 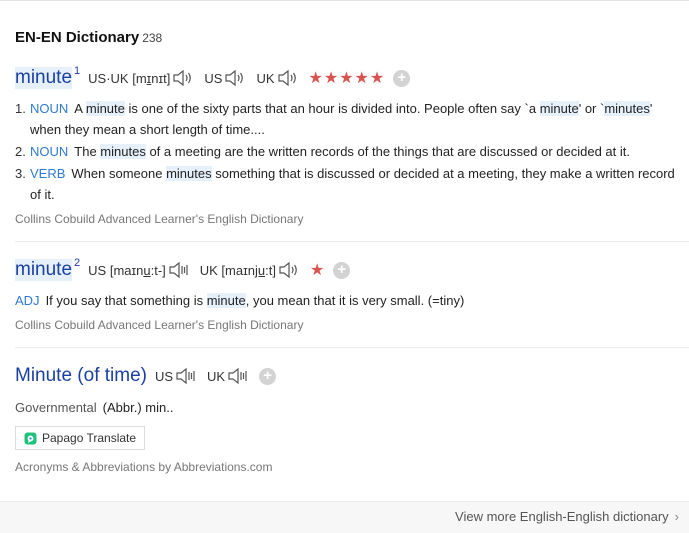 I want to click on section-title: EN-EN Dictionary 238, so click(x=88, y=37).